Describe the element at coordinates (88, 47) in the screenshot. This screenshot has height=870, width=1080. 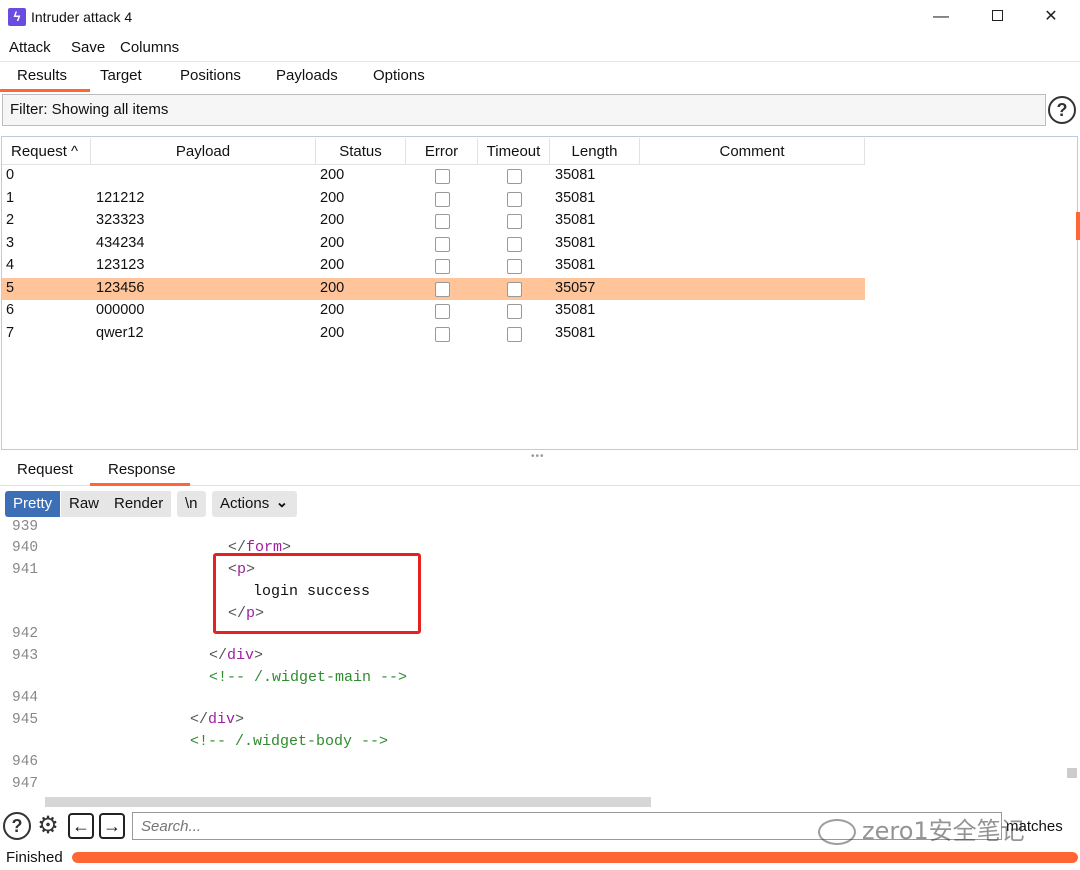
I see `menu-save: Save` at that location.